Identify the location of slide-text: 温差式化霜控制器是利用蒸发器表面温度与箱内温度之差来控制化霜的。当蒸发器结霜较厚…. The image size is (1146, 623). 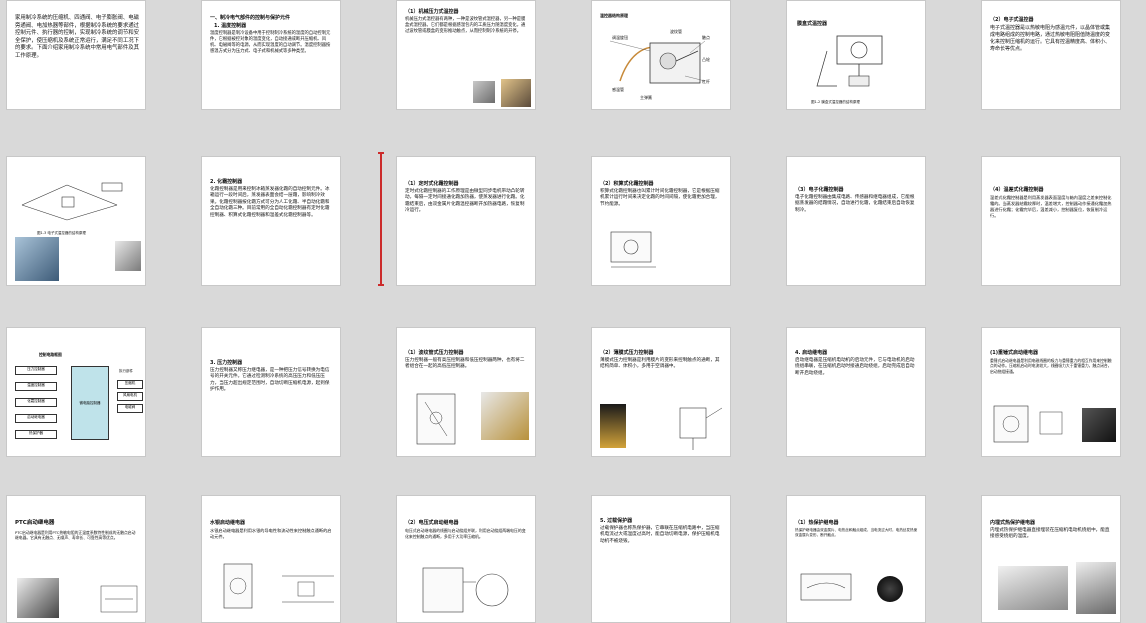
(1051, 206).